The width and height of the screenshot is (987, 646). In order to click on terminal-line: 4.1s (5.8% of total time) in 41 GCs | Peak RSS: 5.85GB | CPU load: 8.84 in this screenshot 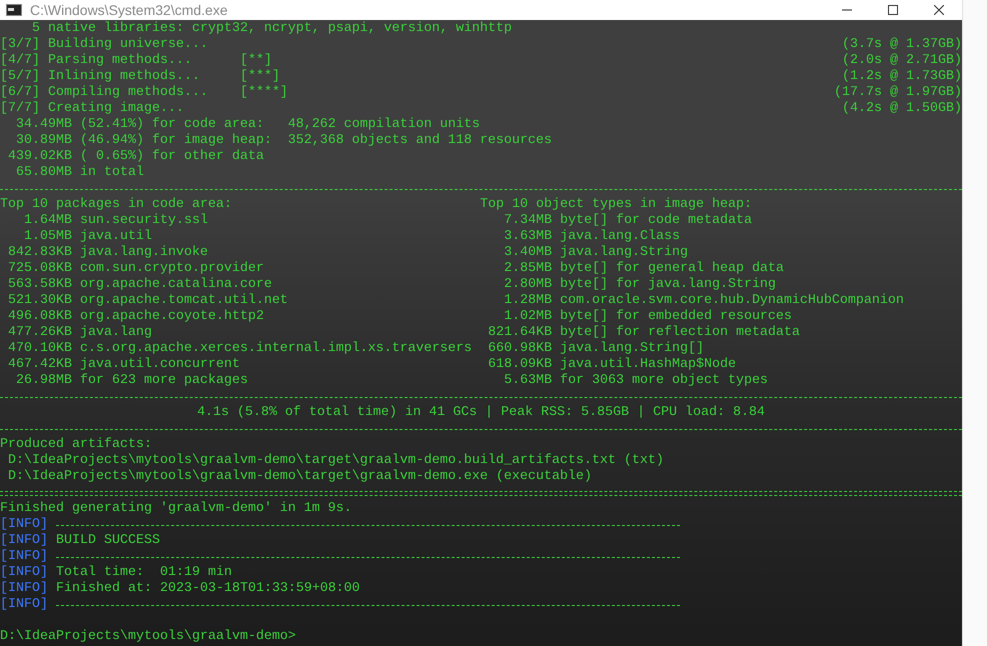, I will do `click(481, 413)`.